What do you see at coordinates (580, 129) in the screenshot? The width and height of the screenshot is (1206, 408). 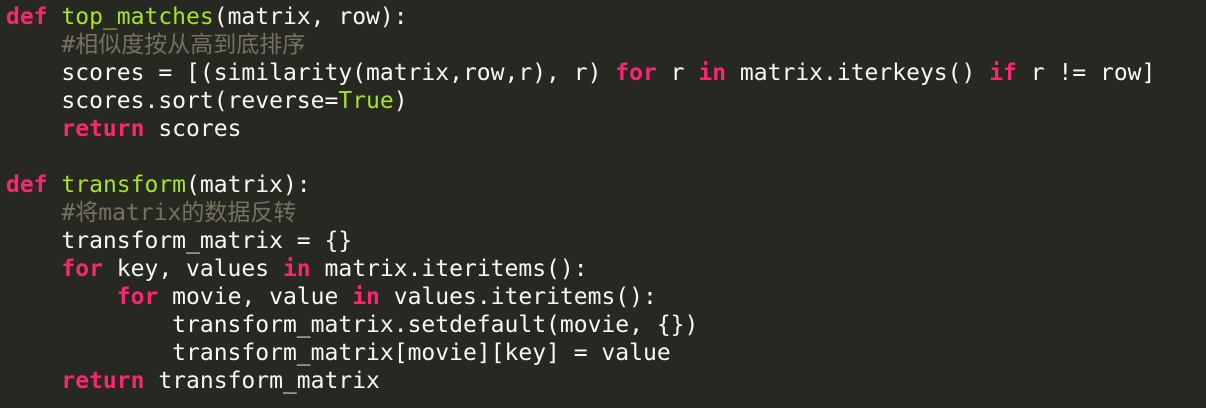 I see `code-line: return scores` at bounding box center [580, 129].